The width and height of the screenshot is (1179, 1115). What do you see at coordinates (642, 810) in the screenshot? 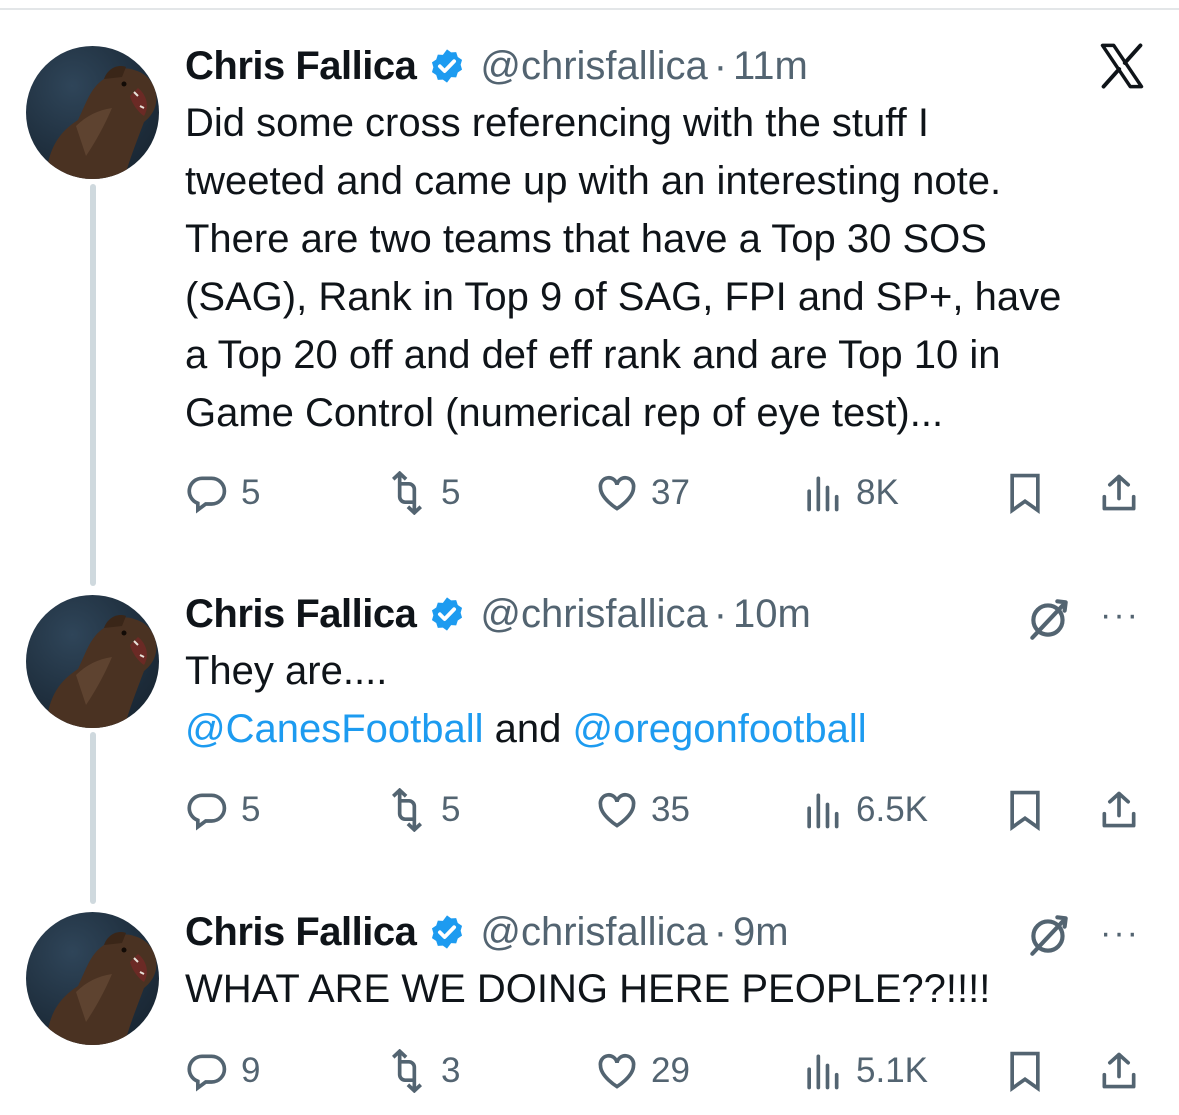
I see `like-button: 35` at bounding box center [642, 810].